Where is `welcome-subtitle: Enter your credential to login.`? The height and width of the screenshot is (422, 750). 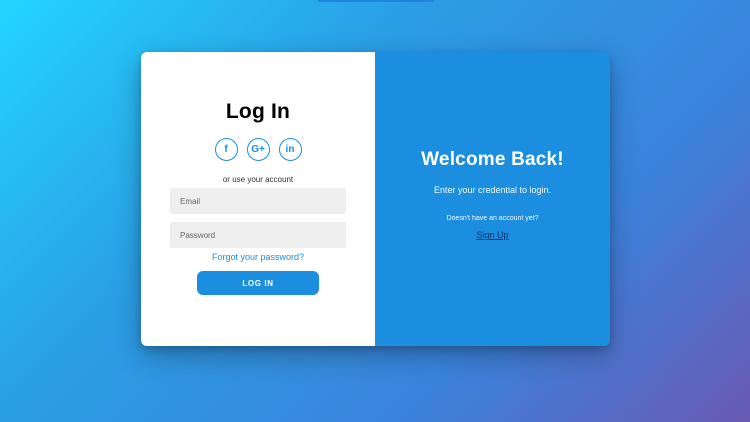
welcome-subtitle: Enter your credential to login. is located at coordinates (492, 190).